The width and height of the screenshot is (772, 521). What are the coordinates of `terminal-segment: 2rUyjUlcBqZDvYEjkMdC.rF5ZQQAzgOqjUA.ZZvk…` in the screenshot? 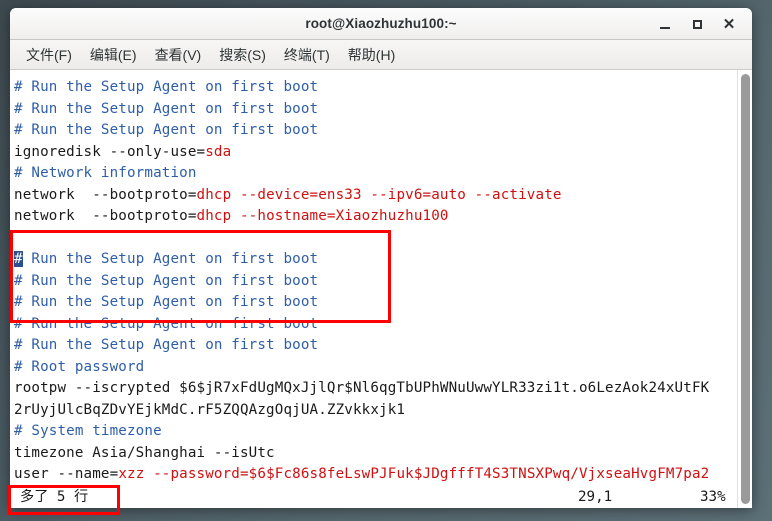 It's located at (210, 409).